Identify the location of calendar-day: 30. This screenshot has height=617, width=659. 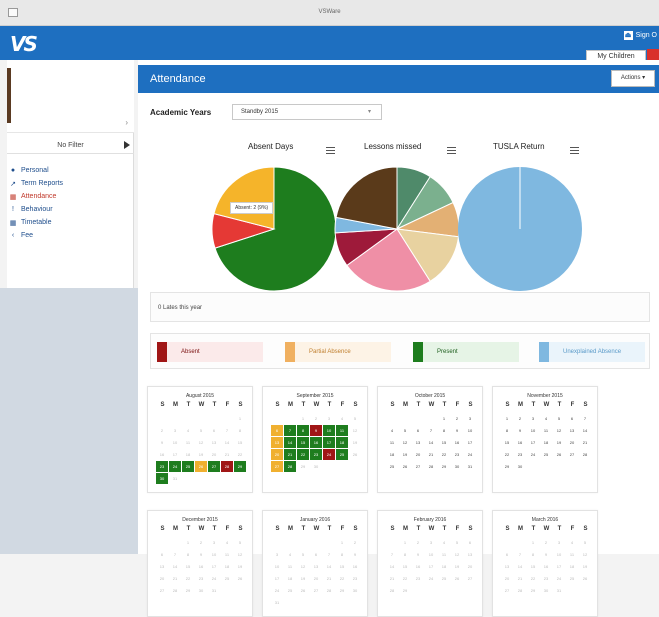
(355, 590).